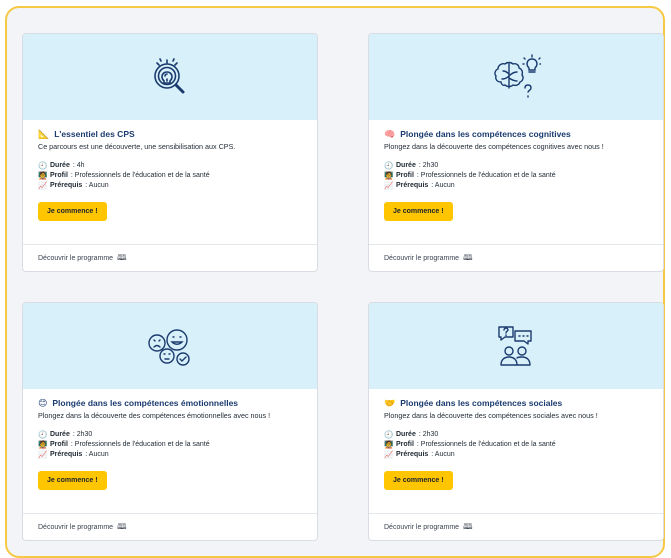  I want to click on brain-icon: 🧠, so click(390, 133).